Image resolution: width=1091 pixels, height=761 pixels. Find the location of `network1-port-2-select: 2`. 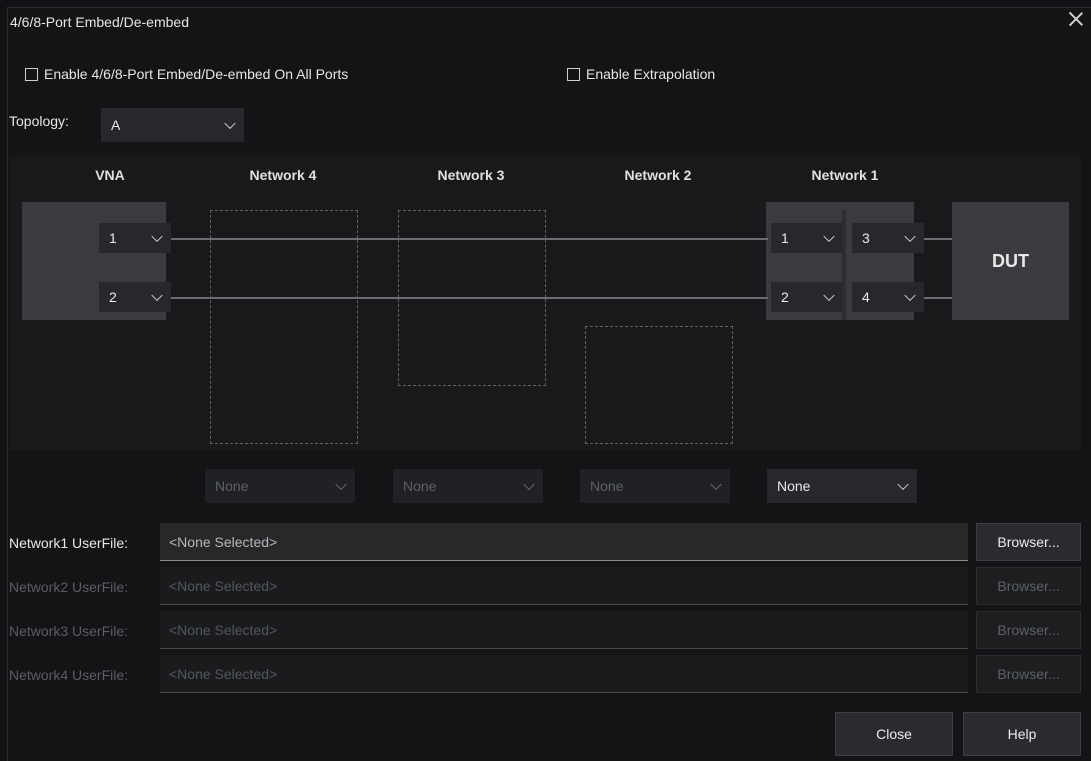

network1-port-2-select: 2 is located at coordinates (807, 297).